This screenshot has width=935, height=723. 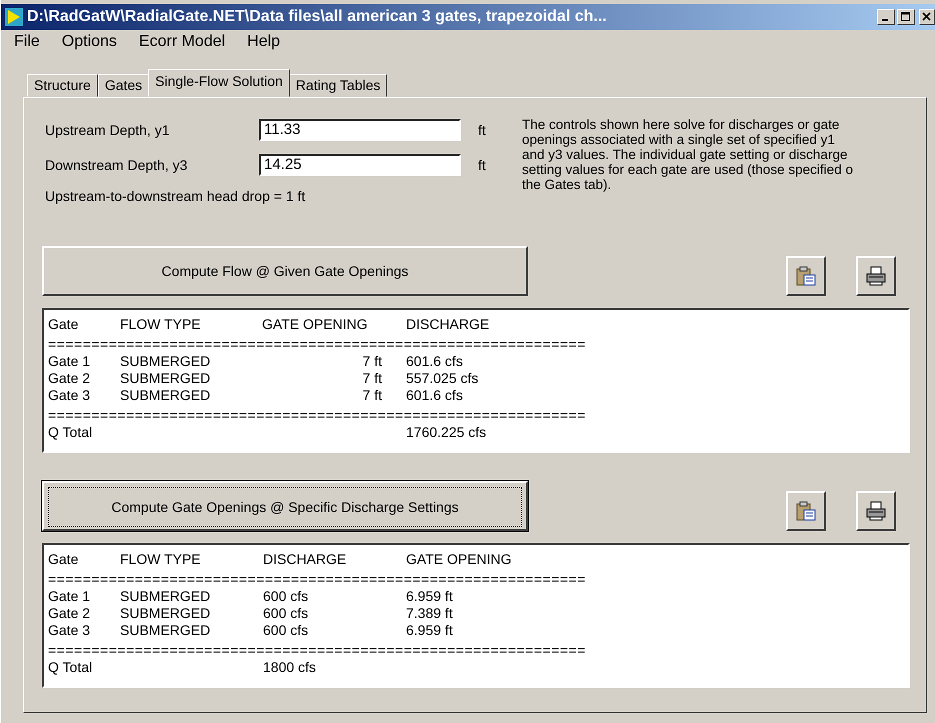 What do you see at coordinates (14, 17) in the screenshot?
I see `app-icon` at bounding box center [14, 17].